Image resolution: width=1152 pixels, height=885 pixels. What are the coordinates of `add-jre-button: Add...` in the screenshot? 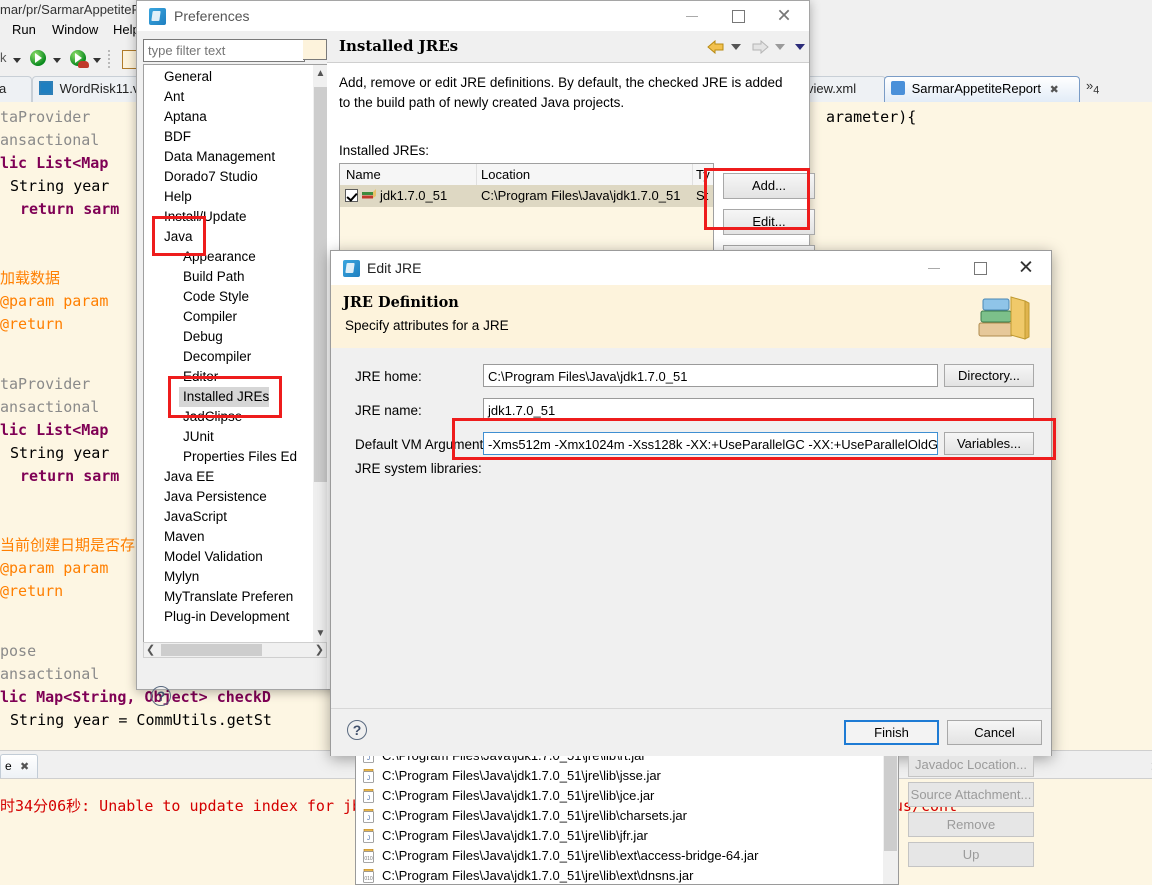 It's located at (769, 186).